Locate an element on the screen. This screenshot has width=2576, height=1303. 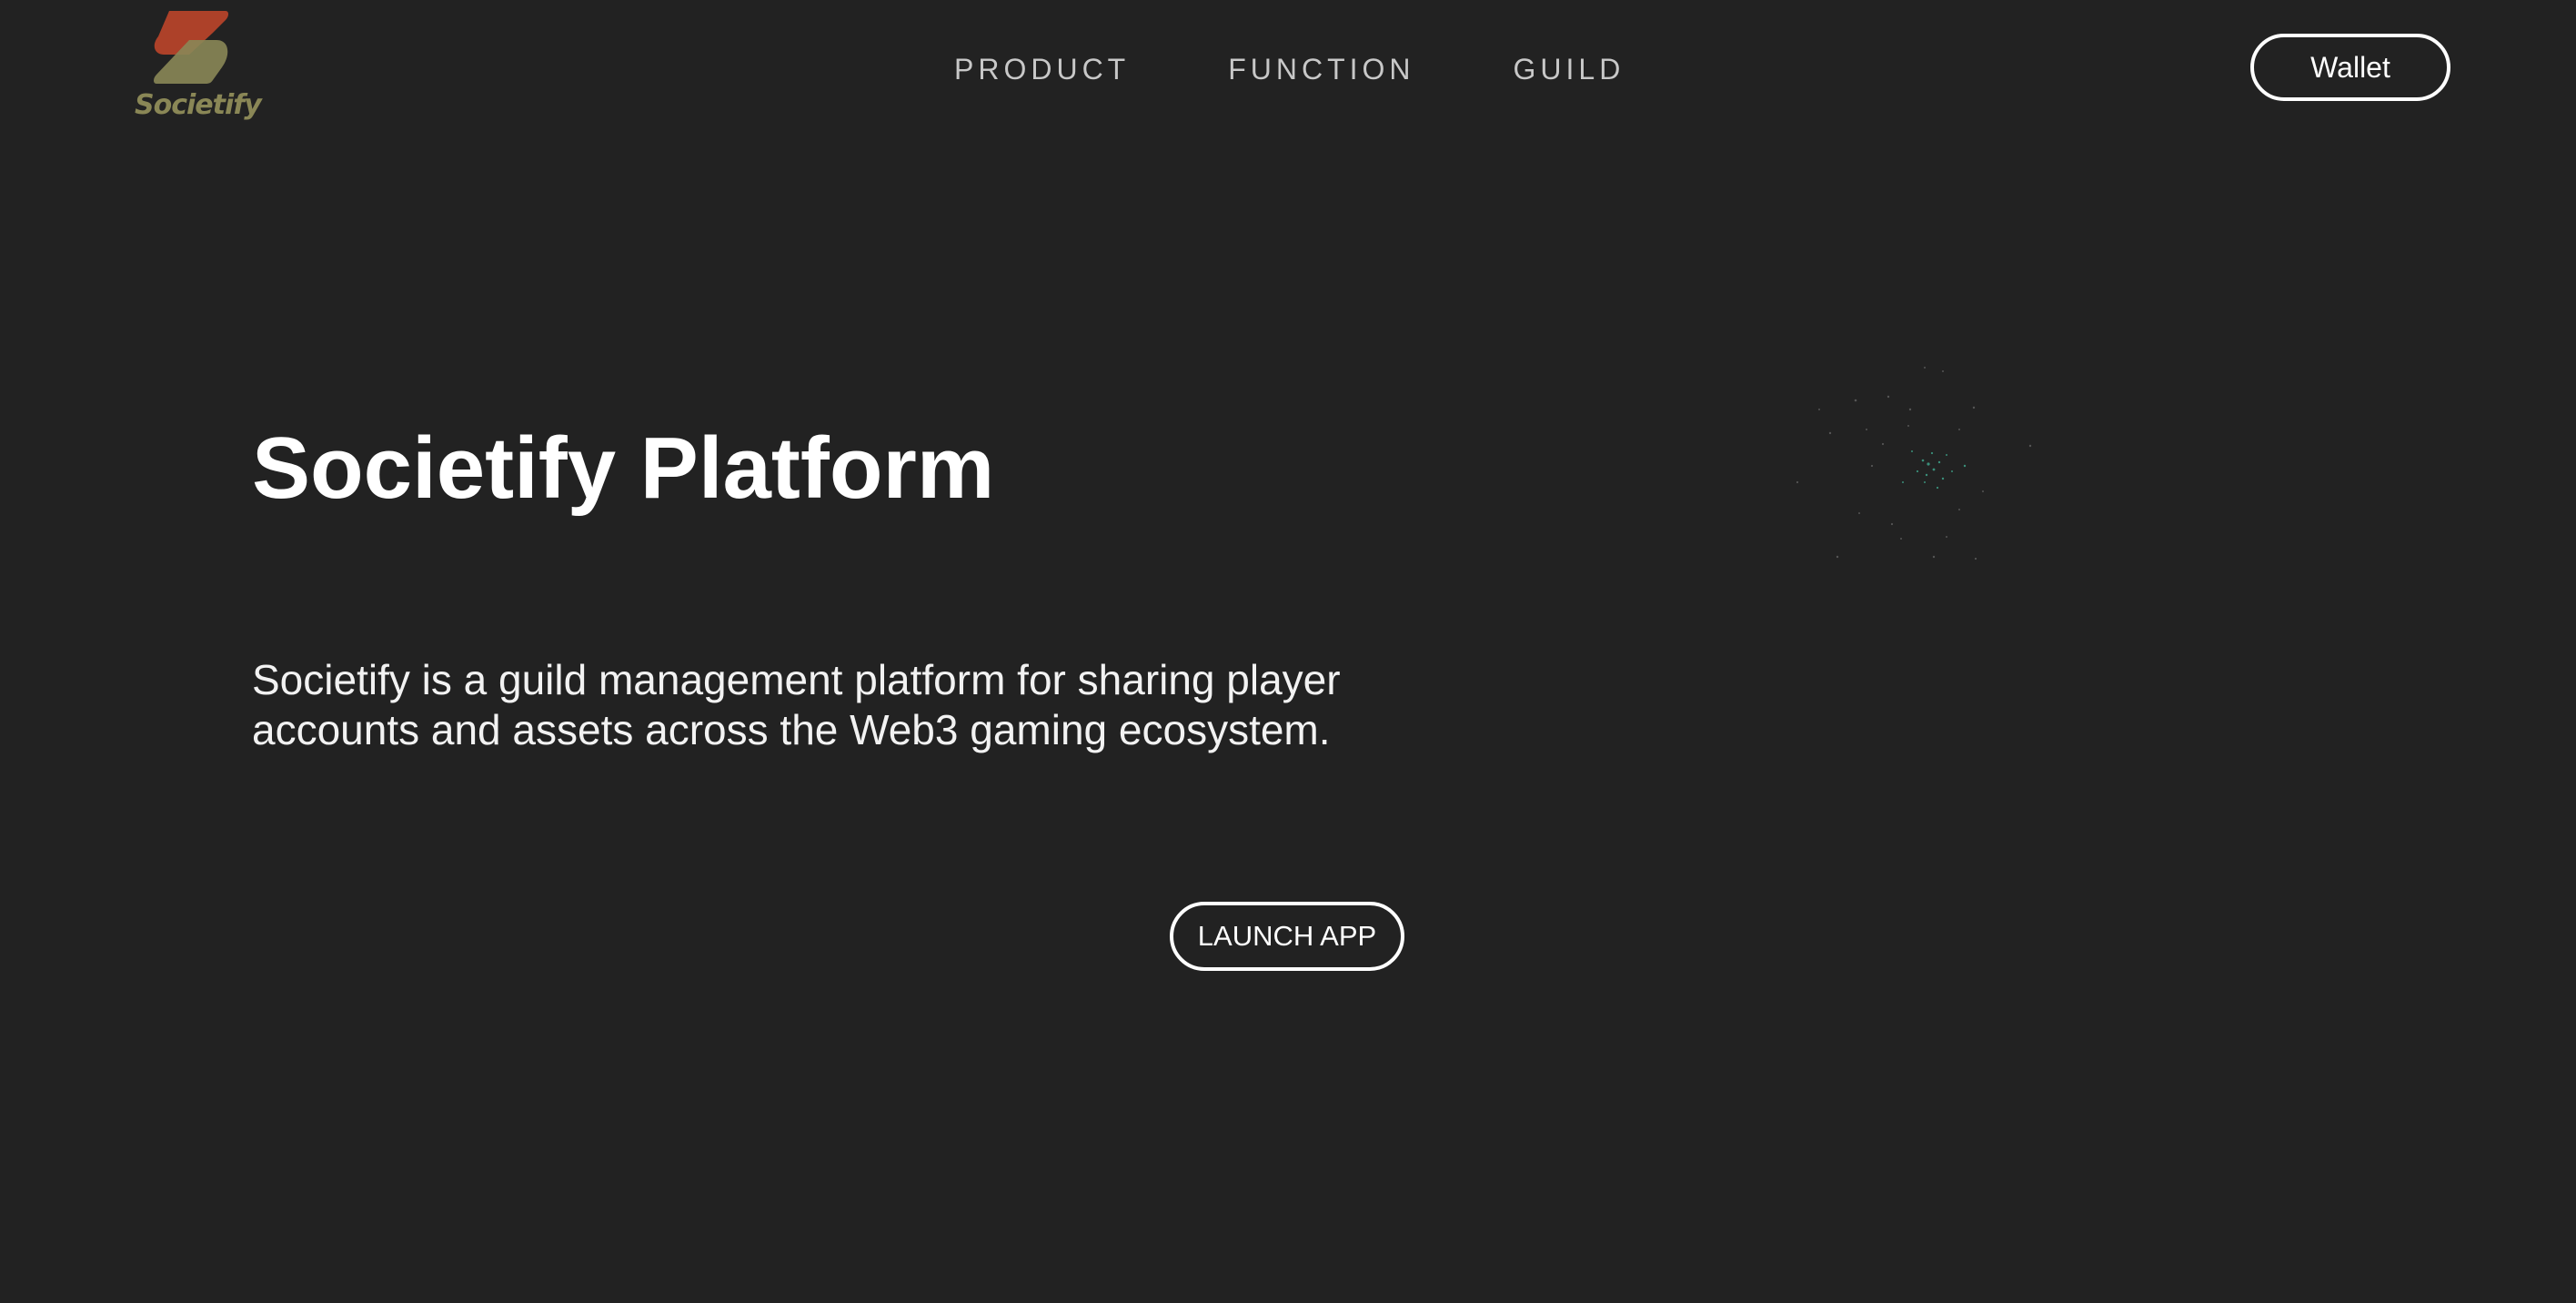
main-nav: PRODUCT FUNCTION GUILD is located at coordinates (1289, 69).